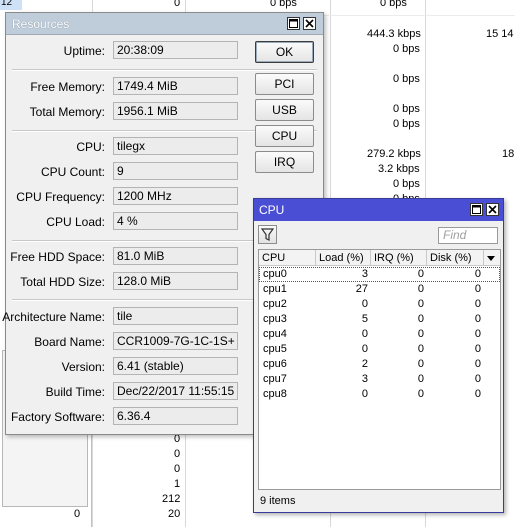 The width and height of the screenshot is (515, 527). Describe the element at coordinates (175, 316) in the screenshot. I see `architecture-value: tile` at that location.